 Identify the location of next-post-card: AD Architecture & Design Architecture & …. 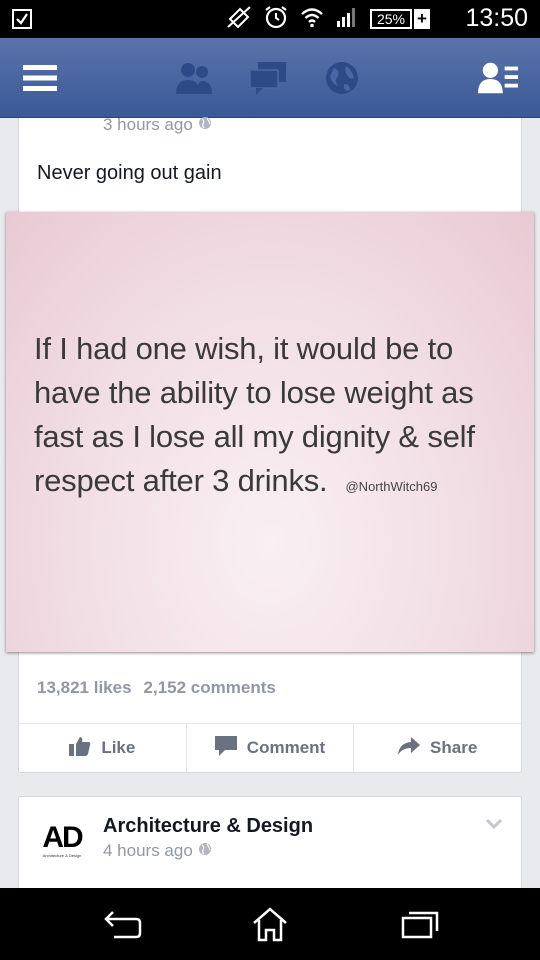
(270, 846).